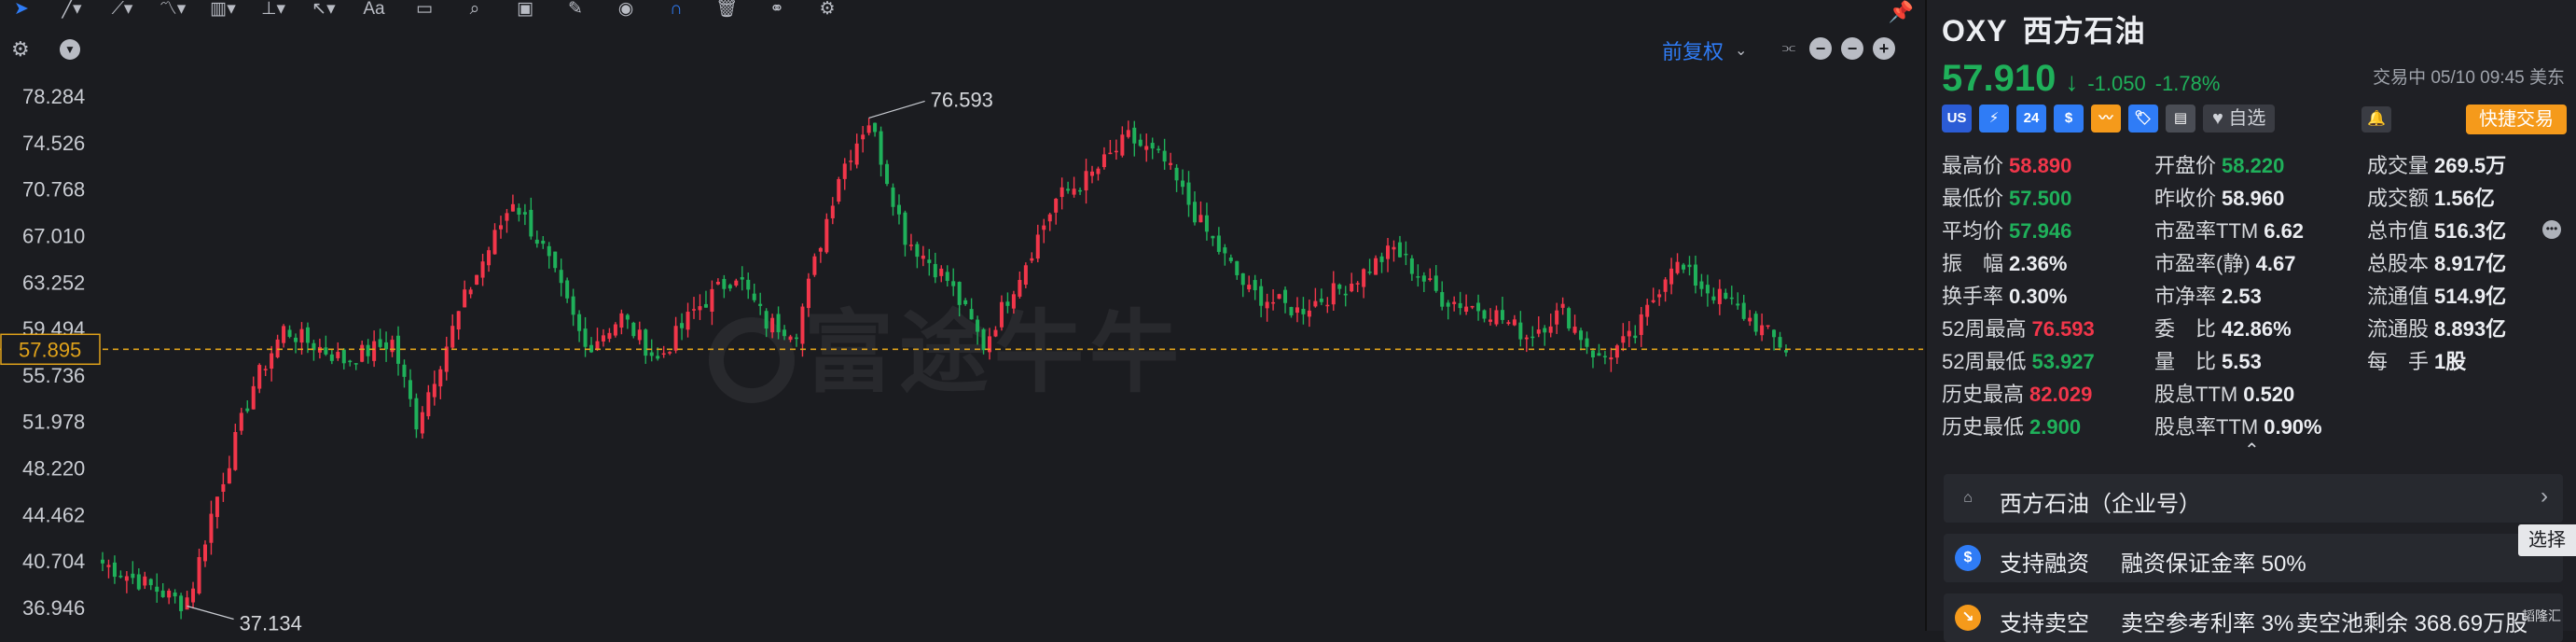 Image resolution: width=2576 pixels, height=642 pixels. Describe the element at coordinates (2180, 119) in the screenshot. I see `doc-icon: ▤` at that location.